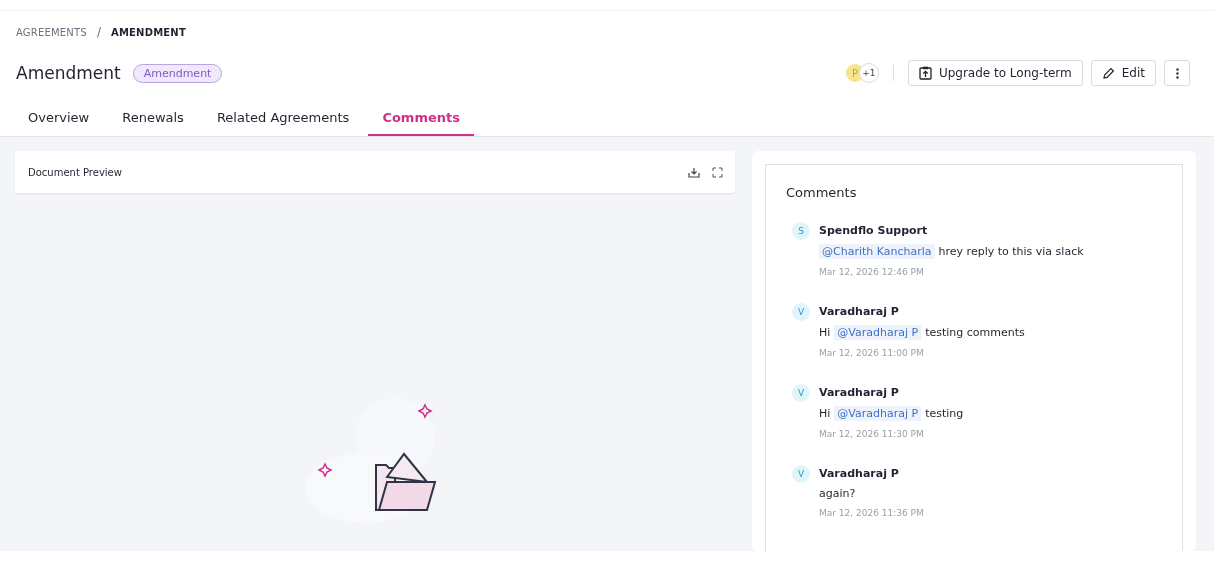  What do you see at coordinates (283, 120) in the screenshot?
I see `tab: Related Agreements` at bounding box center [283, 120].